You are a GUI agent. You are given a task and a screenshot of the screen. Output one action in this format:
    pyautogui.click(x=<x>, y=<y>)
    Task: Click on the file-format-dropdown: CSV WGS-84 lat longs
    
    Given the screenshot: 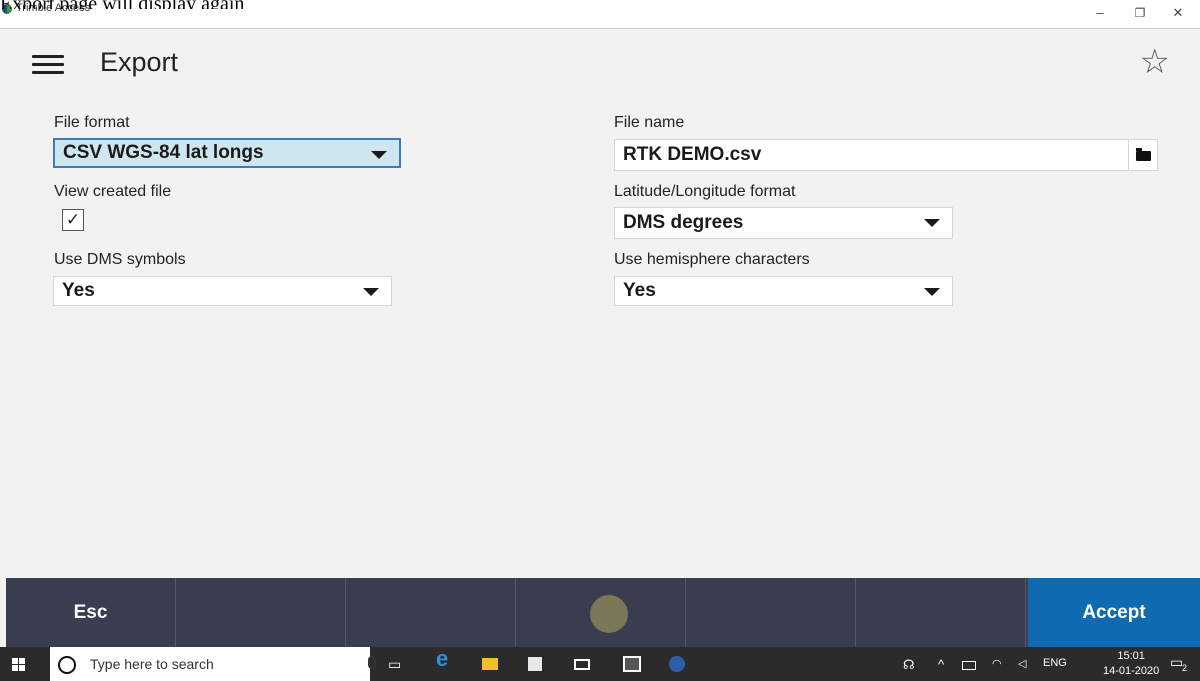 What is the action you would take?
    pyautogui.click(x=227, y=153)
    